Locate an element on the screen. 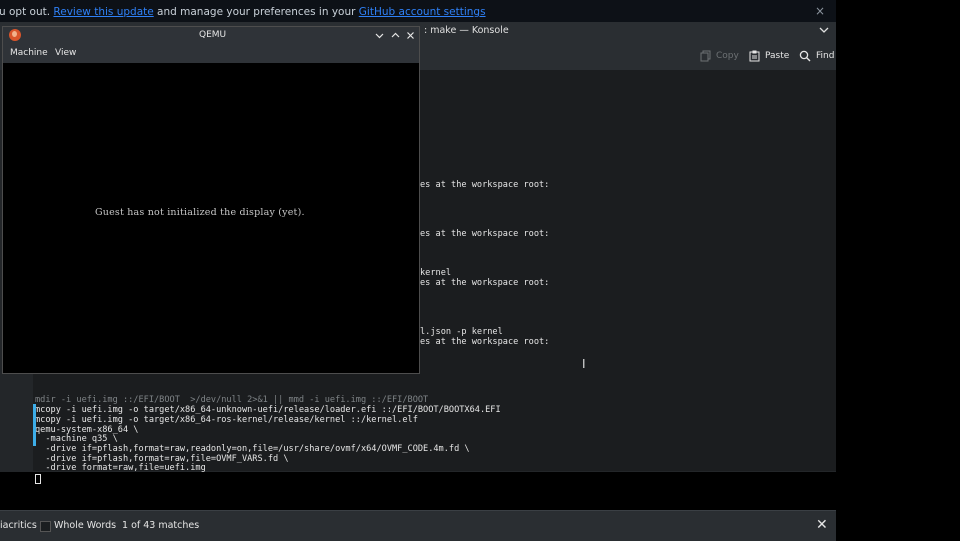  desktop-background is located at coordinates (898, 270).